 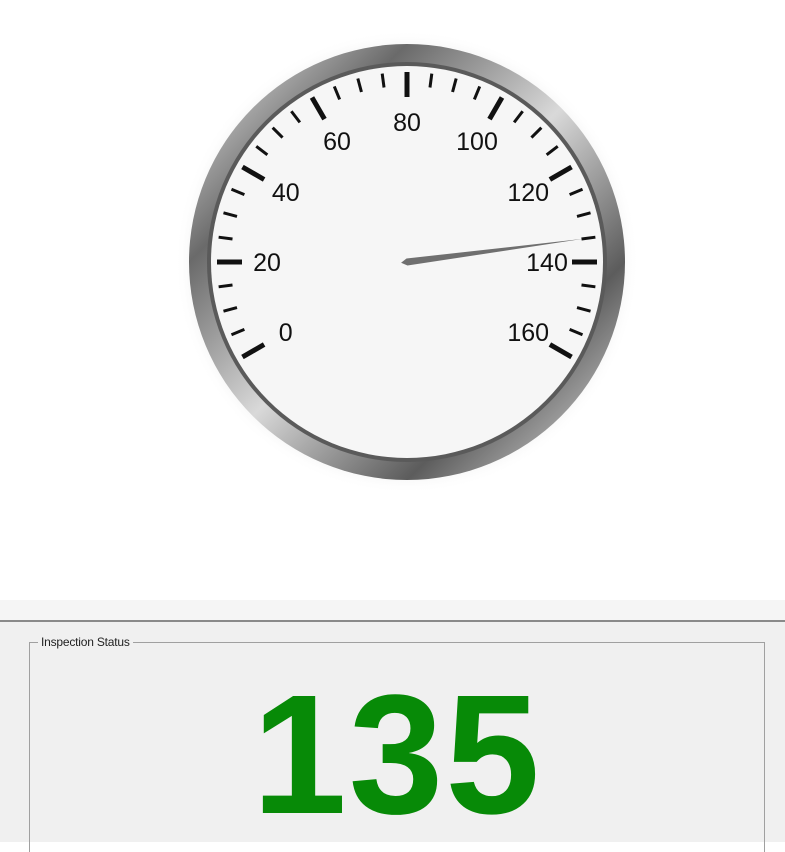 What do you see at coordinates (267, 263) in the screenshot?
I see `gauge-label-20: 20` at bounding box center [267, 263].